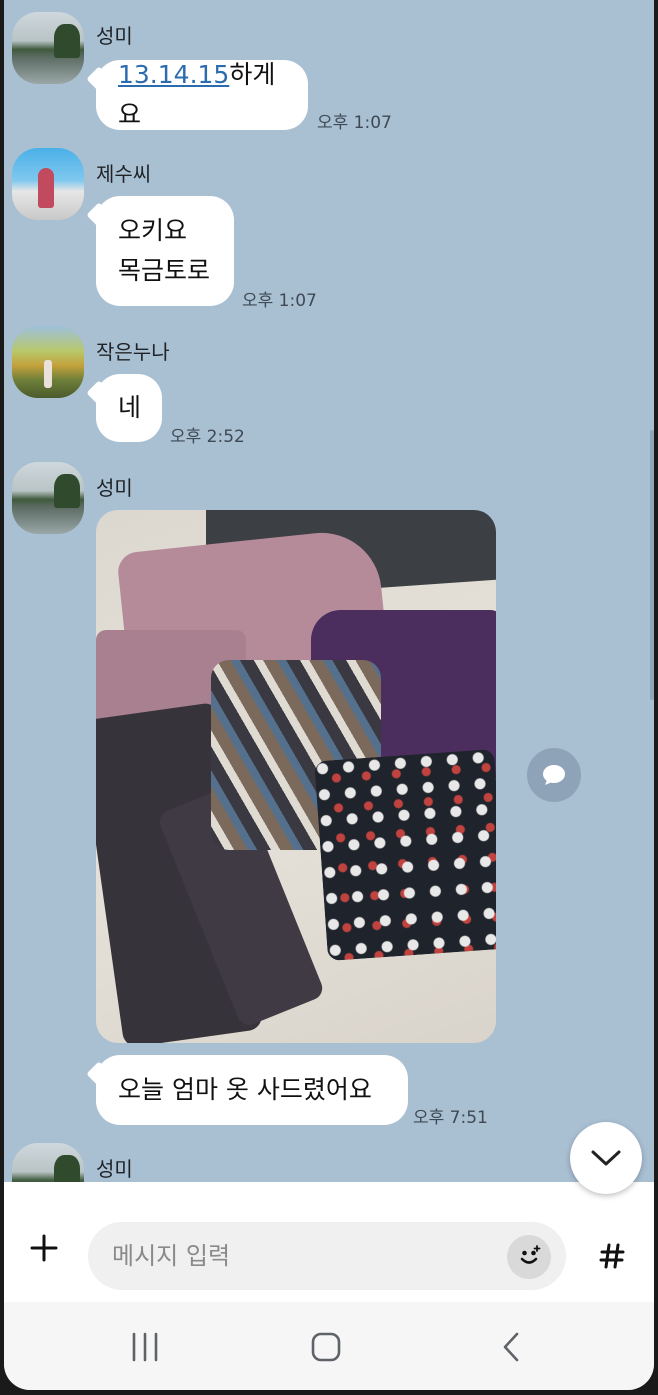 This screenshot has height=1395, width=658. What do you see at coordinates (202, 95) in the screenshot?
I see `message-bubble: 13.14.15하게요` at bounding box center [202, 95].